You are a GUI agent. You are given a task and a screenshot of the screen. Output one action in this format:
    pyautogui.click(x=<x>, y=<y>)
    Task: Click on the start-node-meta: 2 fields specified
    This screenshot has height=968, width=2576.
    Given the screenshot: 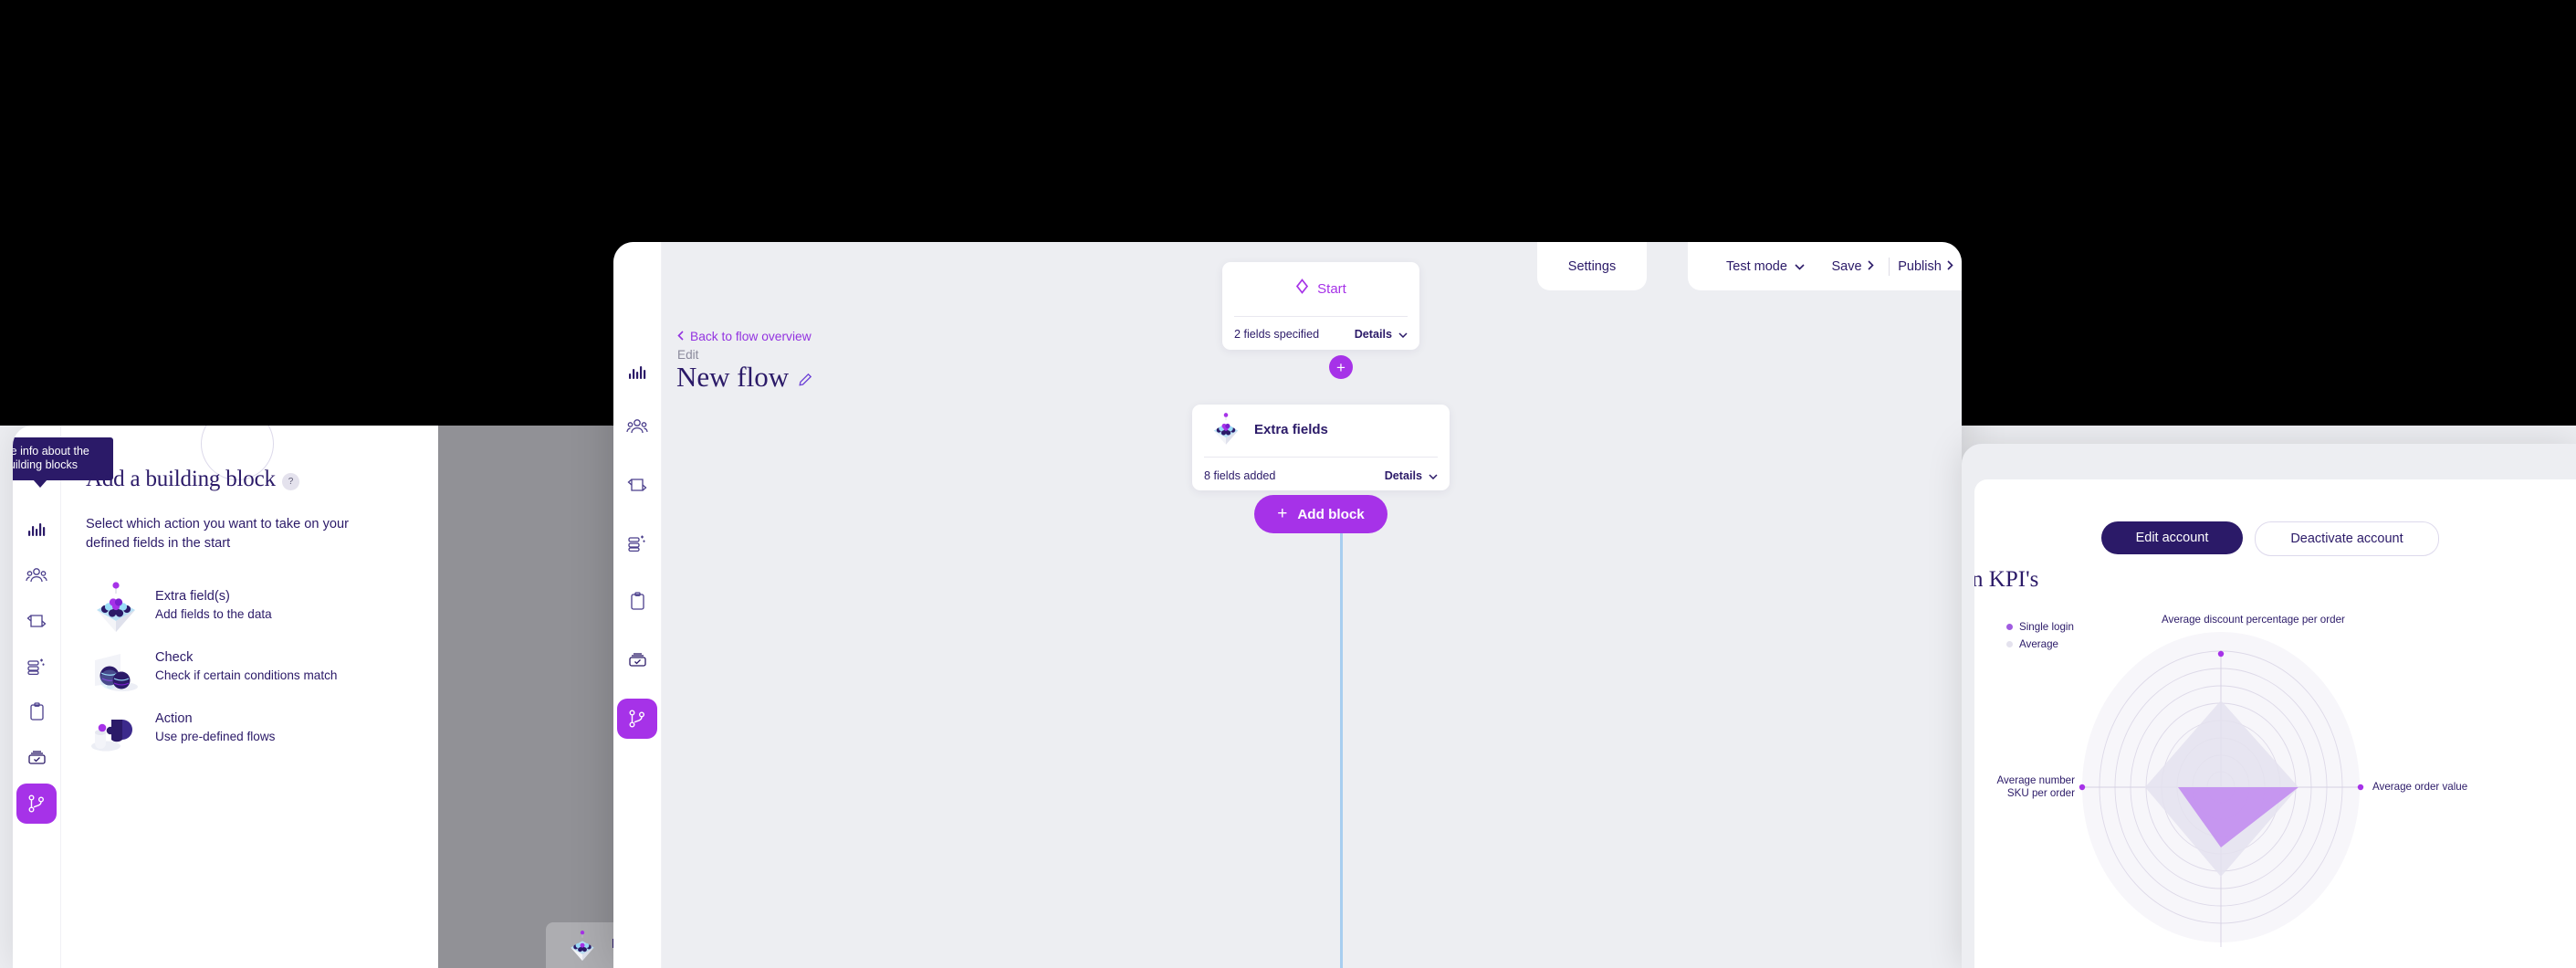 What is the action you would take?
    pyautogui.click(x=1277, y=334)
    